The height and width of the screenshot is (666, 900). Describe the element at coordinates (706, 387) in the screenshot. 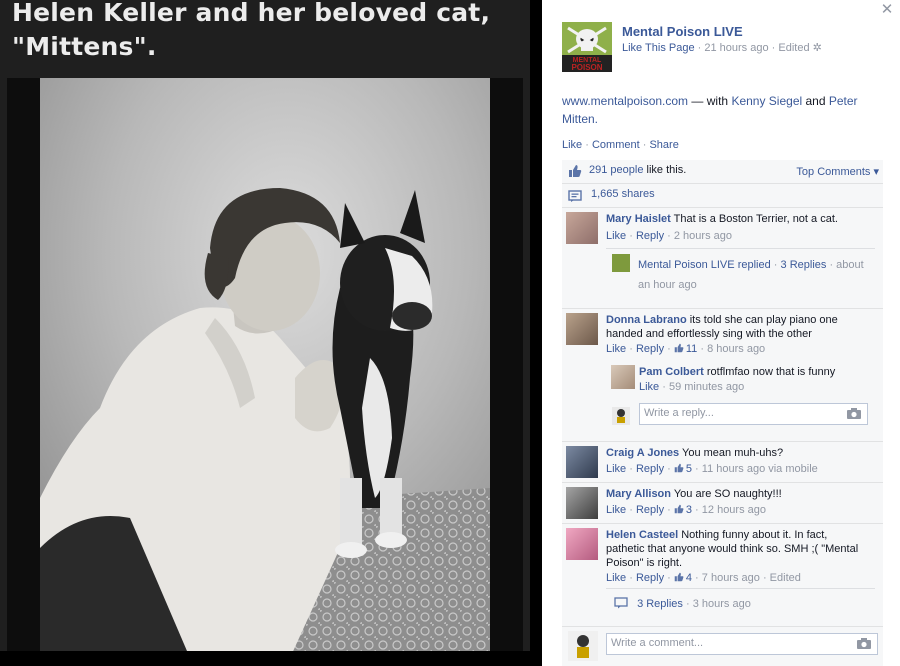

I see `reply-time: 59 minutes ago` at that location.